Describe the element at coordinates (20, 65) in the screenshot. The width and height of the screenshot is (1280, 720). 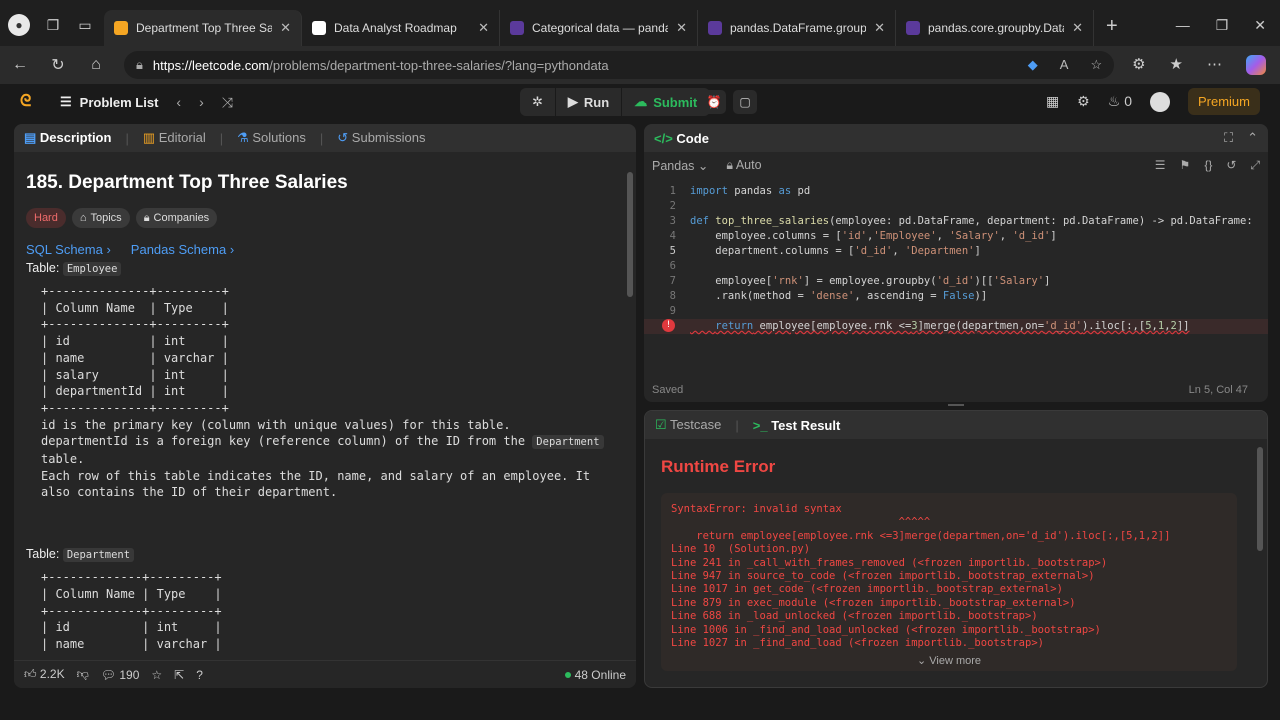
I see `back-icon: ←` at that location.